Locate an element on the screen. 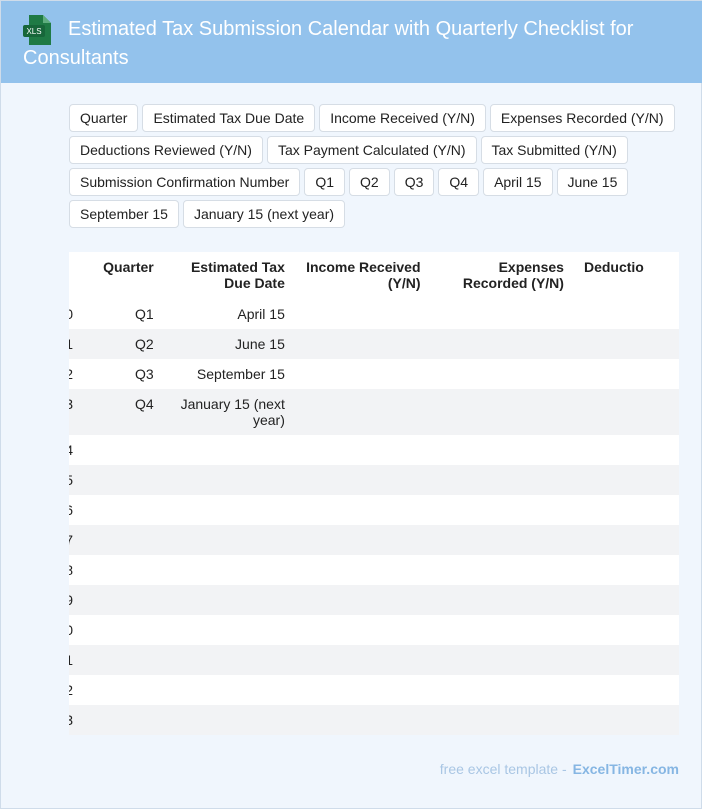 The image size is (702, 809). header-income-received: Income Received (Y/N) is located at coordinates (363, 275).